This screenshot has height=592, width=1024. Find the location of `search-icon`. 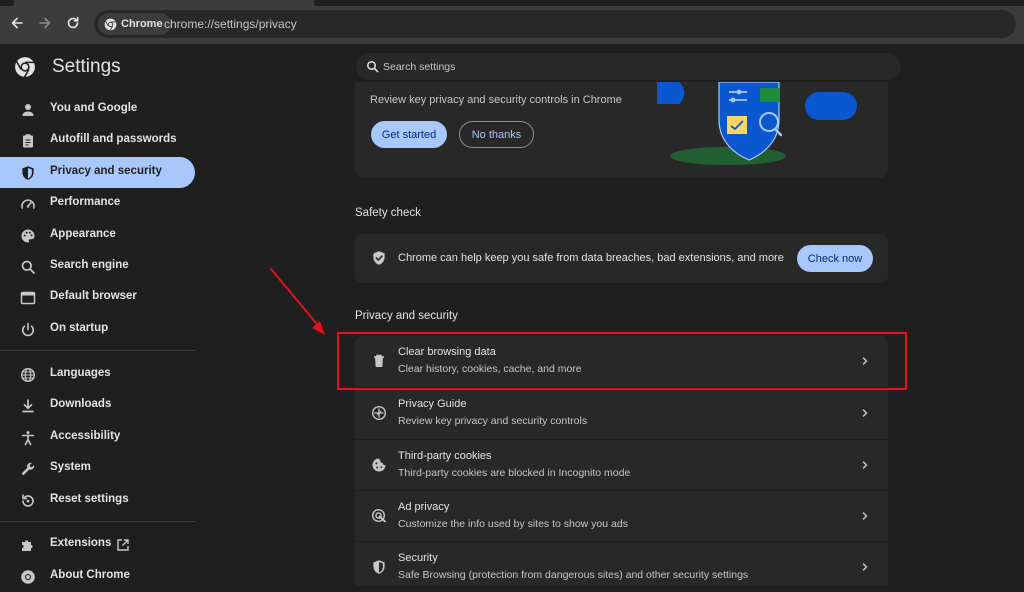

search-icon is located at coordinates (28, 267).